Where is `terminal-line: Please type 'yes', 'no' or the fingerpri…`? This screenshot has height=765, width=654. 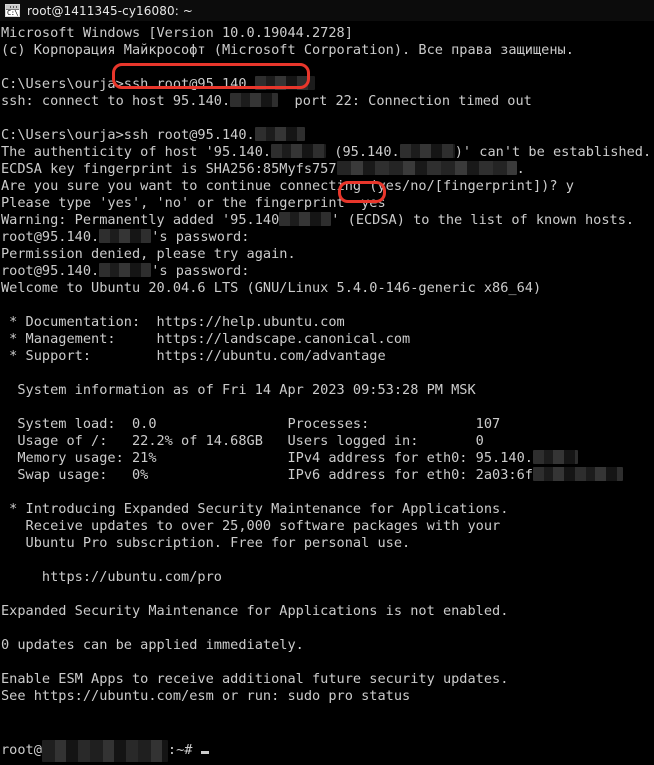
terminal-line: Please type 'yes', 'no' or the fingerpri… is located at coordinates (327, 203).